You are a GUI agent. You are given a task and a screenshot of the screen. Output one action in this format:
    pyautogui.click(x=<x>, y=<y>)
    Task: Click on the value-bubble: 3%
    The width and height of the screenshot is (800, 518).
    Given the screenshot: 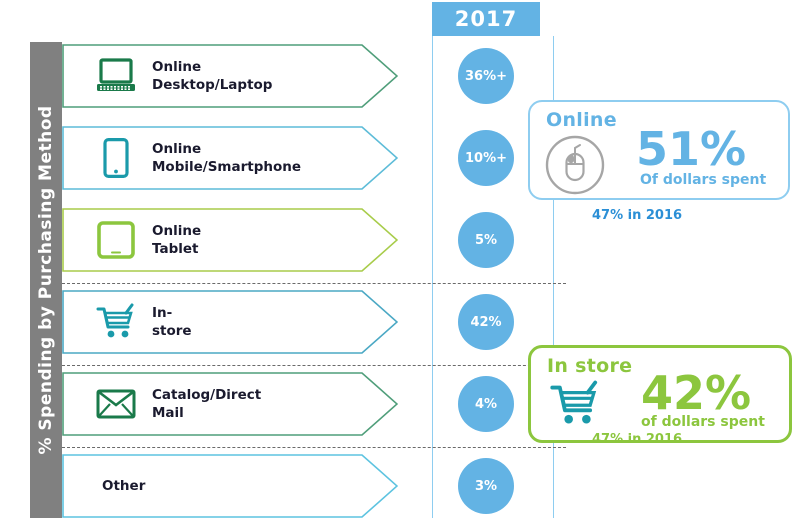 What is the action you would take?
    pyautogui.click(x=486, y=486)
    